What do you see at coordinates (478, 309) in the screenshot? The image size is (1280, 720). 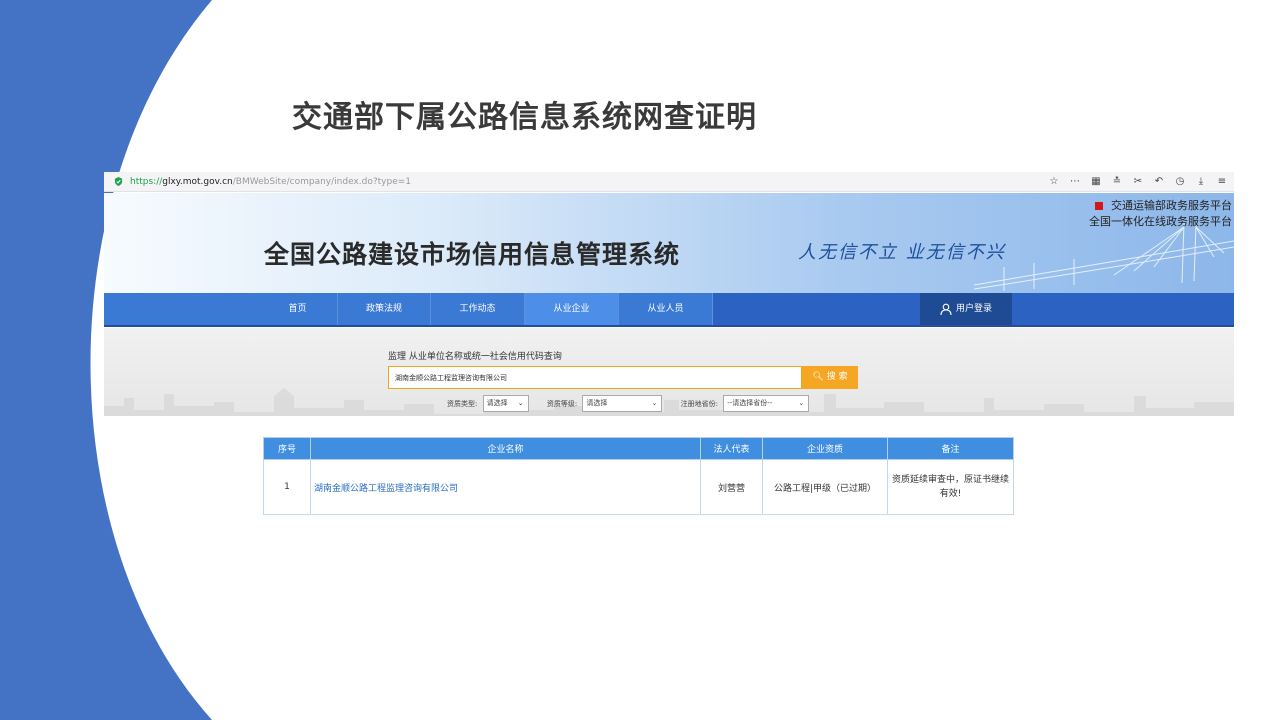 I see `nav-item-news: 工作动态` at bounding box center [478, 309].